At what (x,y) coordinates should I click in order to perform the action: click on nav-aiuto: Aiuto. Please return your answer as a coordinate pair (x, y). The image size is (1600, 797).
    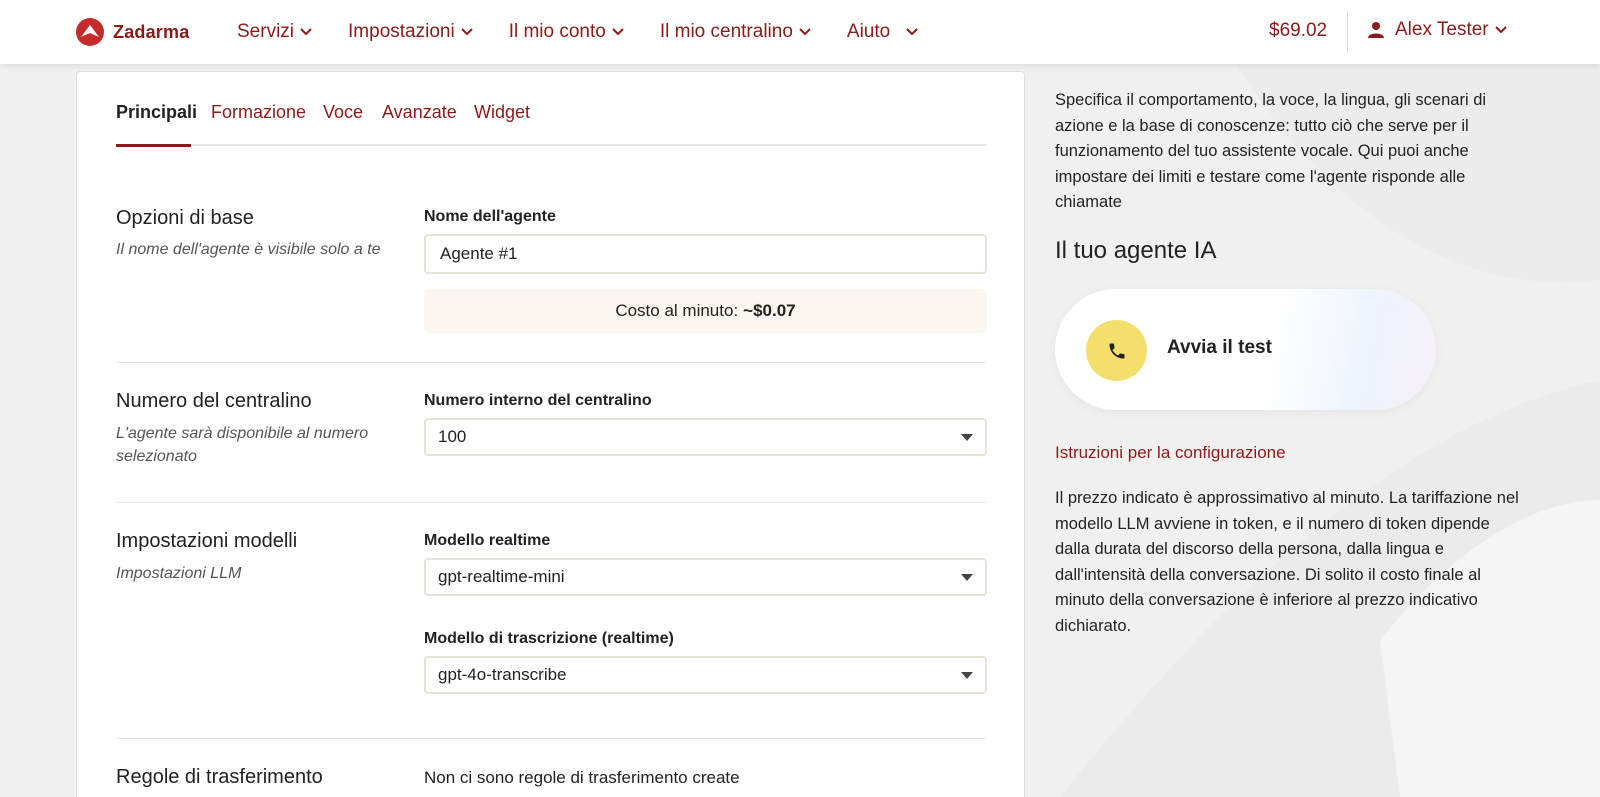
    Looking at the image, I should click on (882, 32).